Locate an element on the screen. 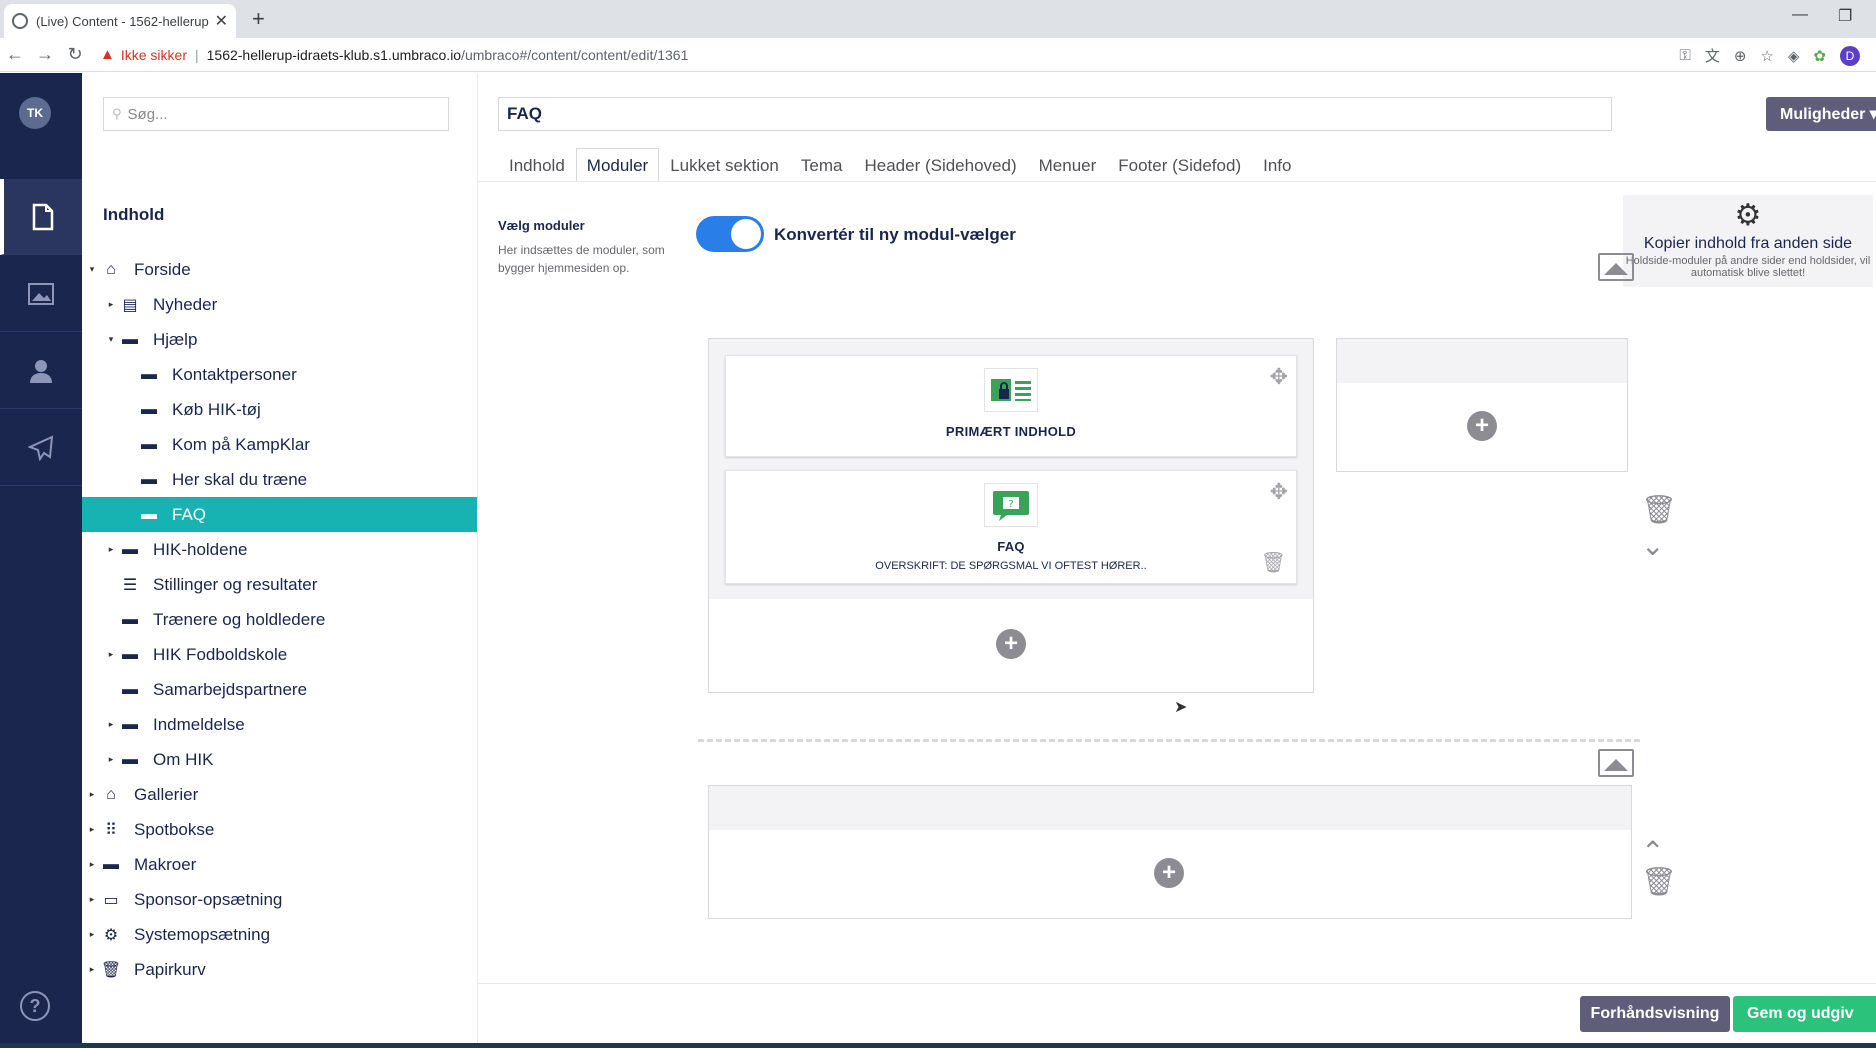 The image size is (1876, 1048). help-icon: ? is located at coordinates (35, 1006).